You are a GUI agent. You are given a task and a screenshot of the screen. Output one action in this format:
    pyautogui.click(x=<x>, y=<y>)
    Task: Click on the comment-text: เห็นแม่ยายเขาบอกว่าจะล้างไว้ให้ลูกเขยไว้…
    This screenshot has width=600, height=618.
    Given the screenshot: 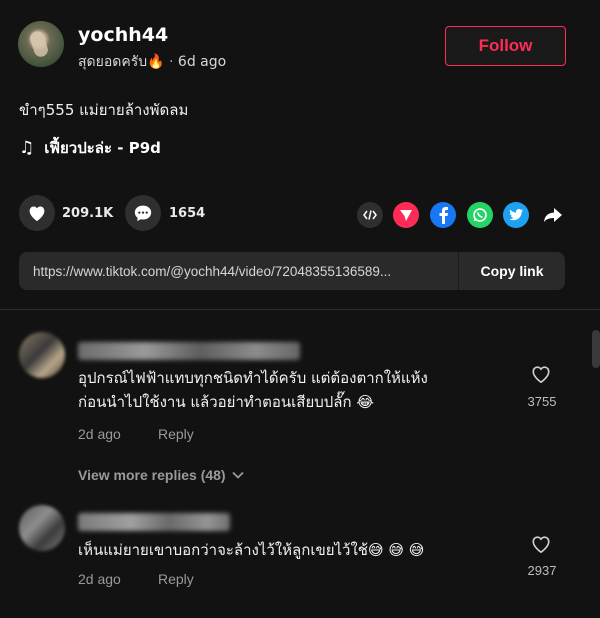 What is the action you would take?
    pyautogui.click(x=251, y=550)
    